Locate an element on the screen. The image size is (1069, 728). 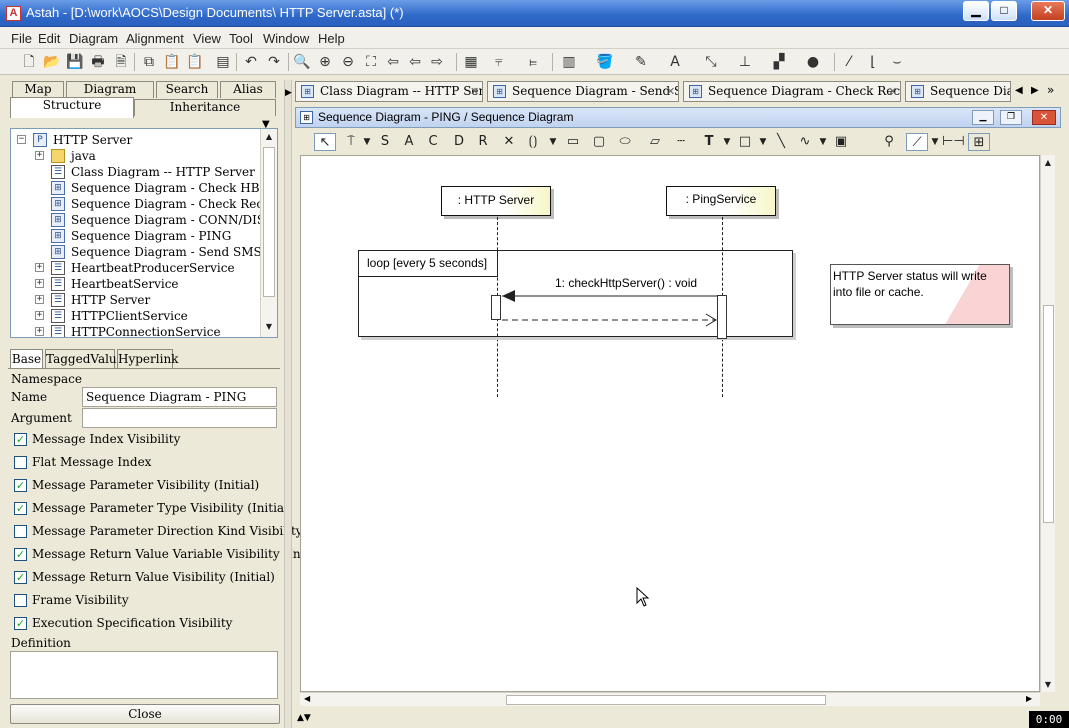
select-tool-icon: ↖ is located at coordinates (325, 142).